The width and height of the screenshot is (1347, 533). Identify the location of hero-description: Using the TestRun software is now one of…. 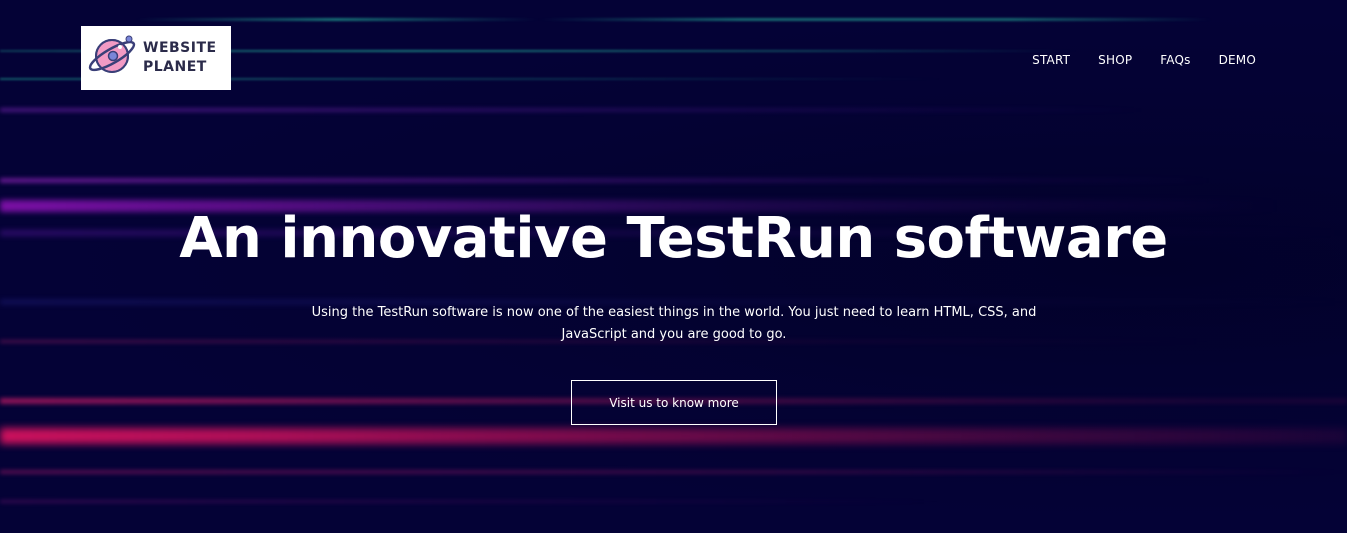
(674, 323).